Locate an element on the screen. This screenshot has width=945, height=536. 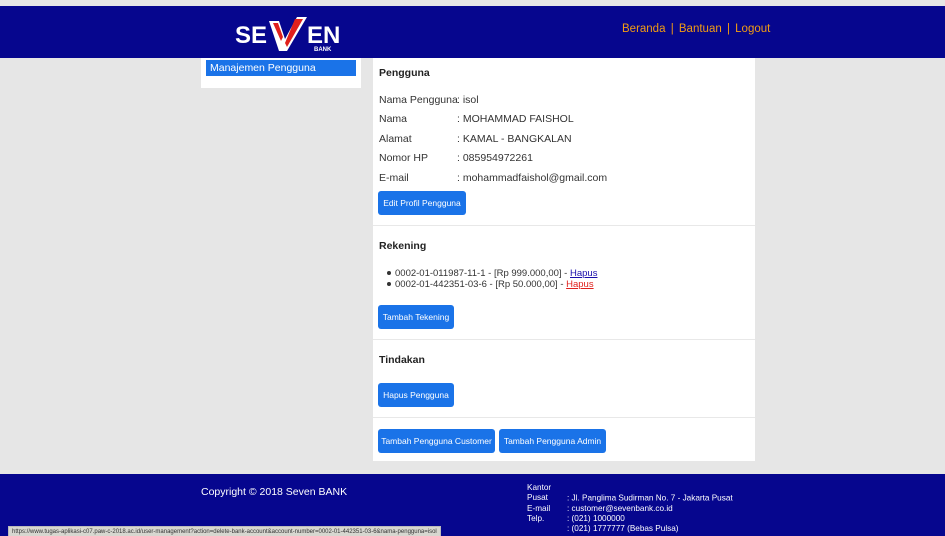
contact-row: E-mail : customer@sevenbank.co.id is located at coordinates (630, 509).